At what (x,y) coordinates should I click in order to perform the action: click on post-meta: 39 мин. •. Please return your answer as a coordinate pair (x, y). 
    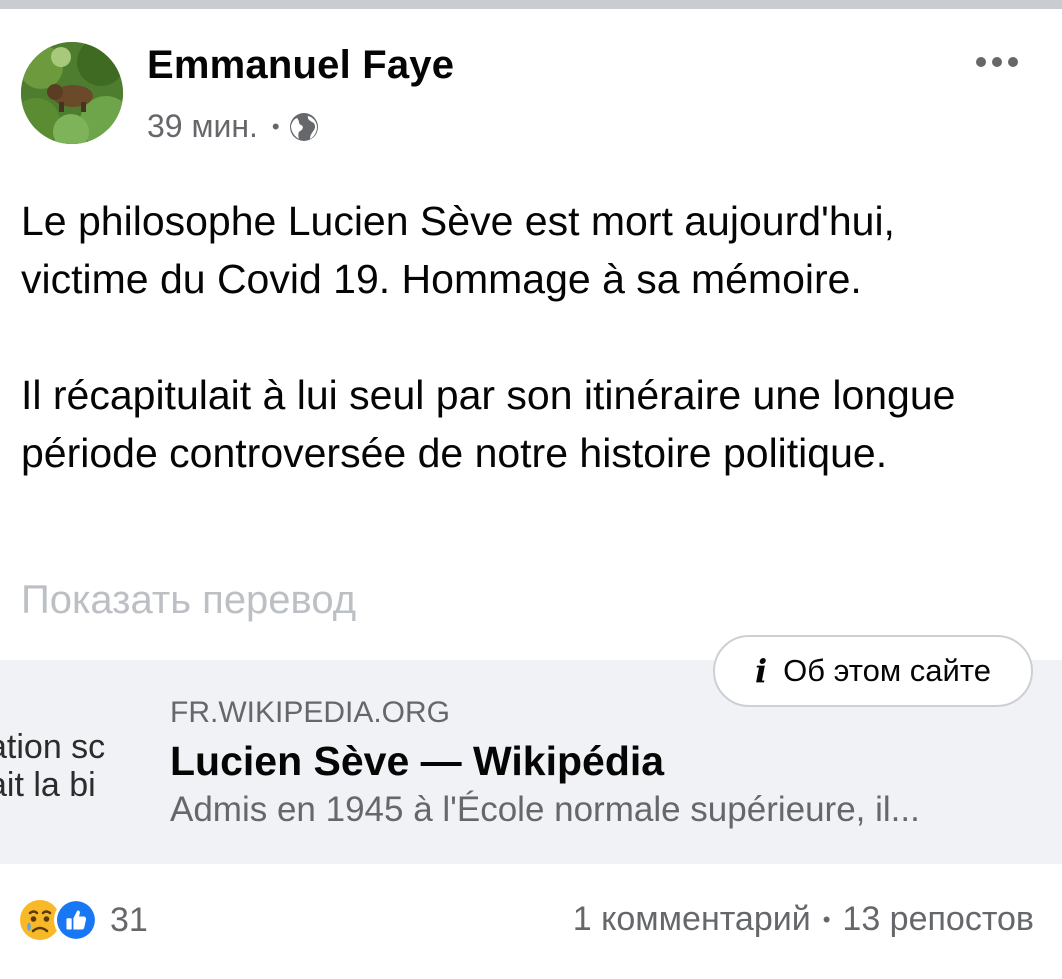
    Looking at the image, I should click on (233, 126).